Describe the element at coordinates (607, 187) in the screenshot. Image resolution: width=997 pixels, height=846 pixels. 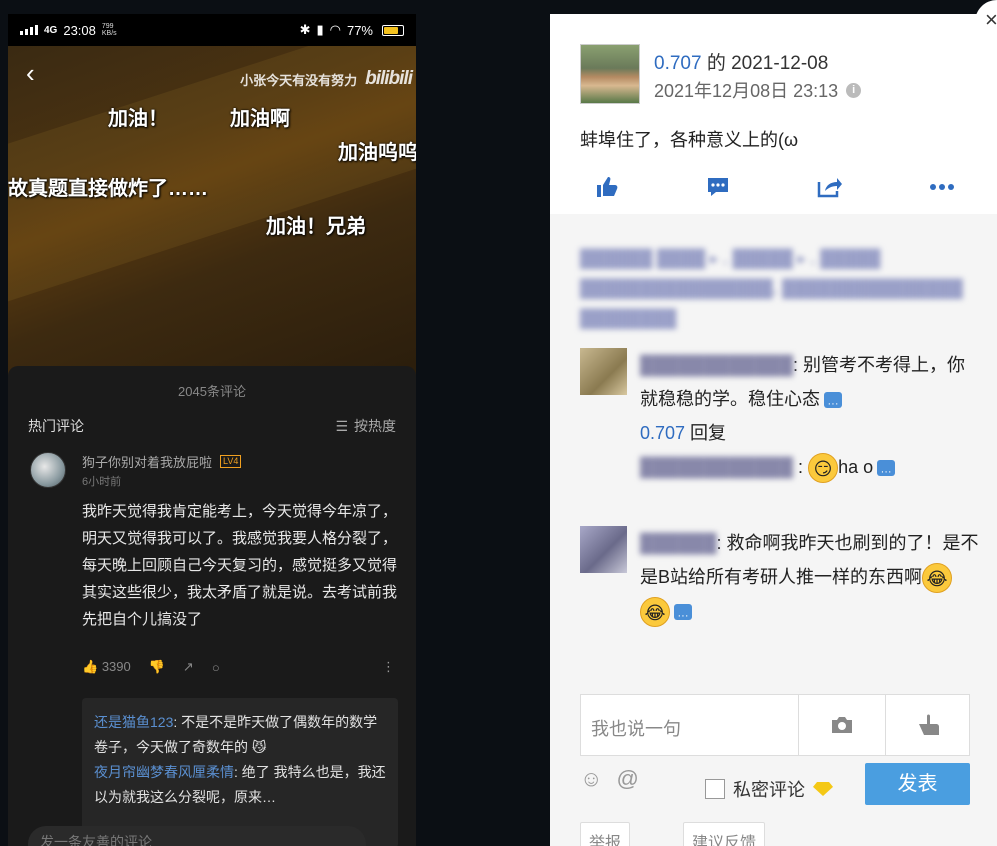
I see `like-icon` at that location.